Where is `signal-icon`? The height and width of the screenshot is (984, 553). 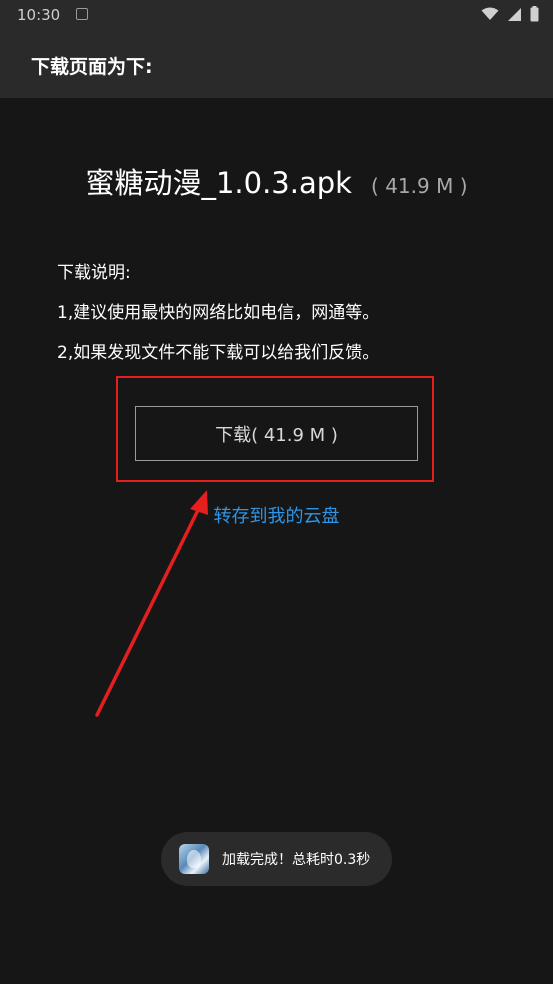
signal-icon is located at coordinates (514, 14).